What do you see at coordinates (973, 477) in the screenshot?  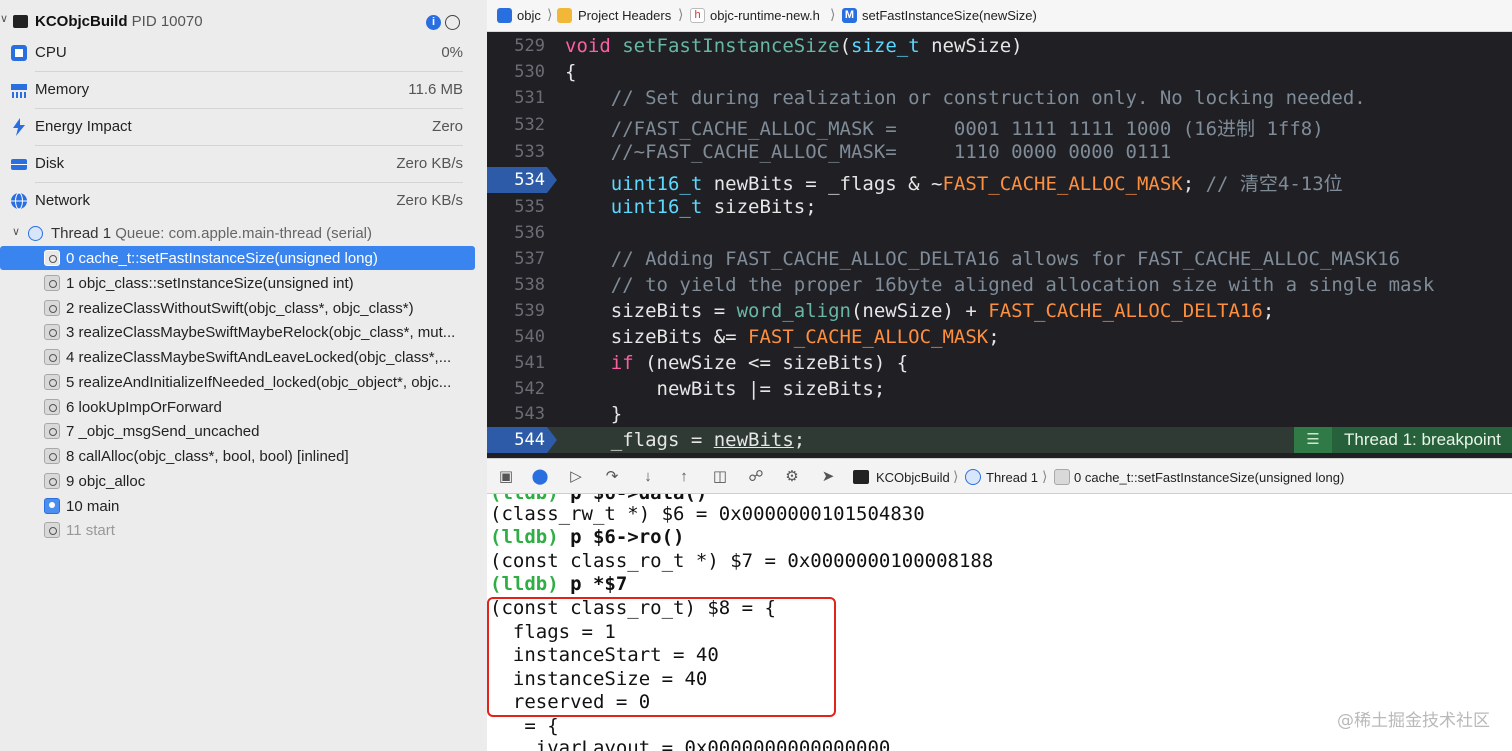 I see `thread-icon` at bounding box center [973, 477].